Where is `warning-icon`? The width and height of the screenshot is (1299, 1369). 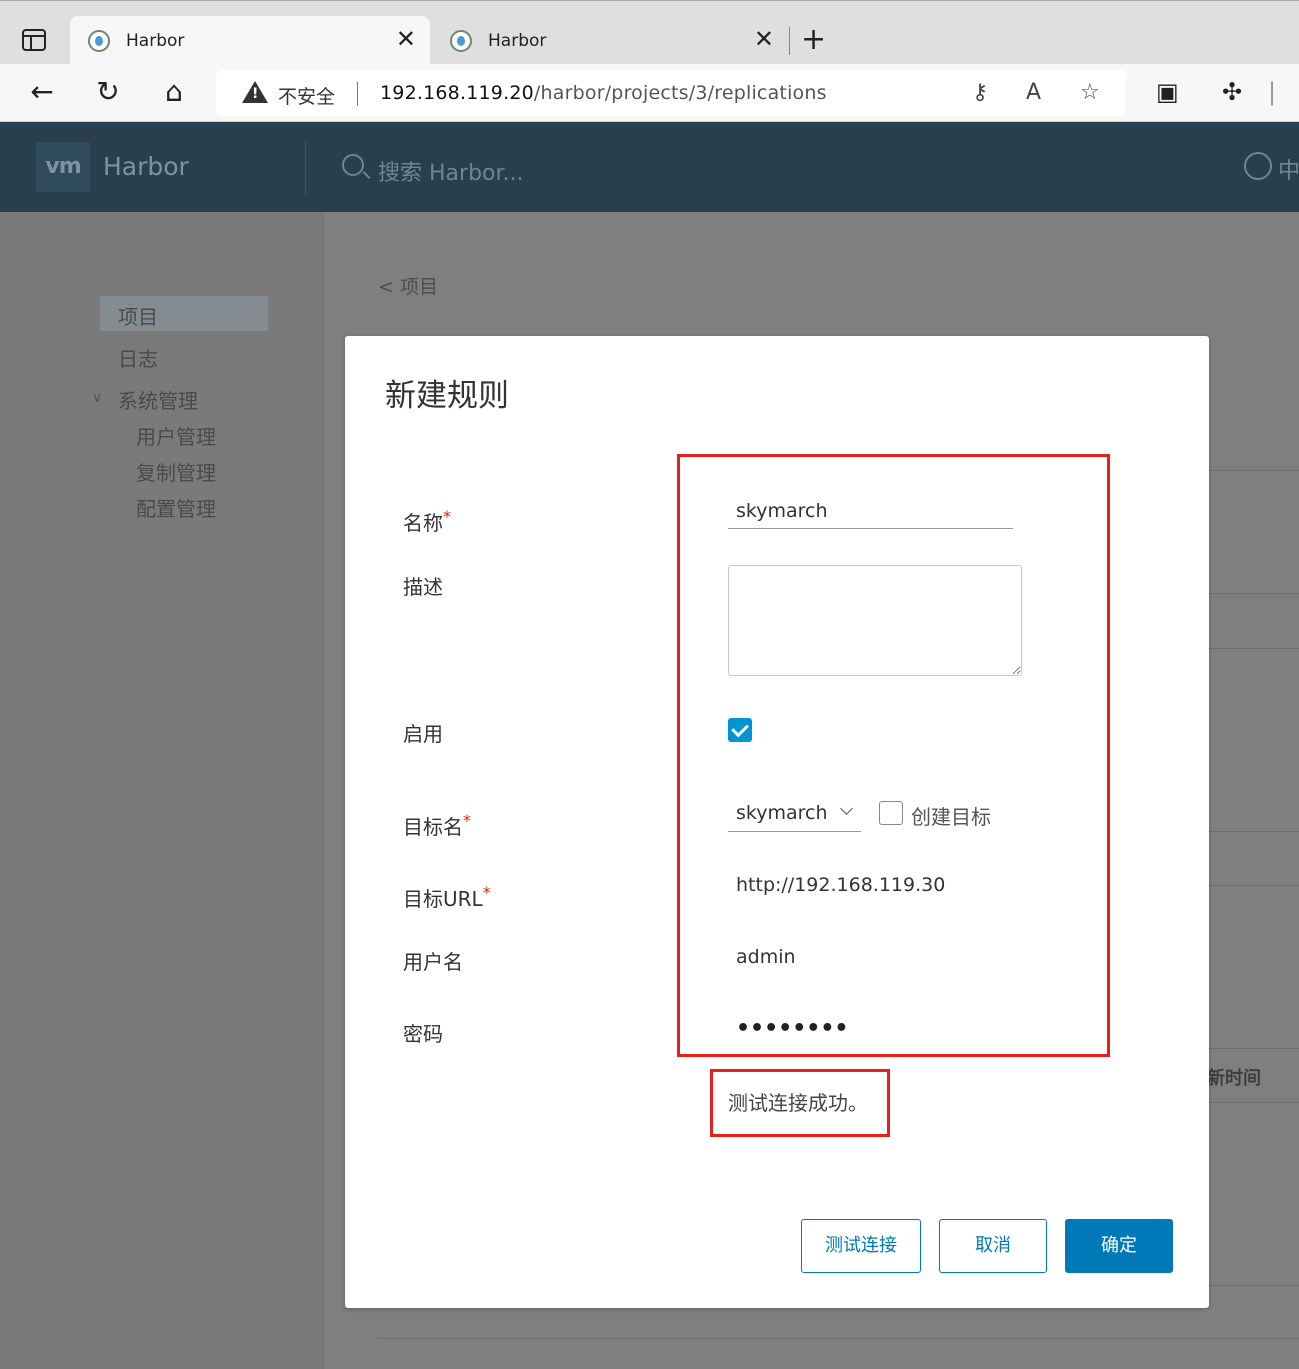 warning-icon is located at coordinates (255, 92).